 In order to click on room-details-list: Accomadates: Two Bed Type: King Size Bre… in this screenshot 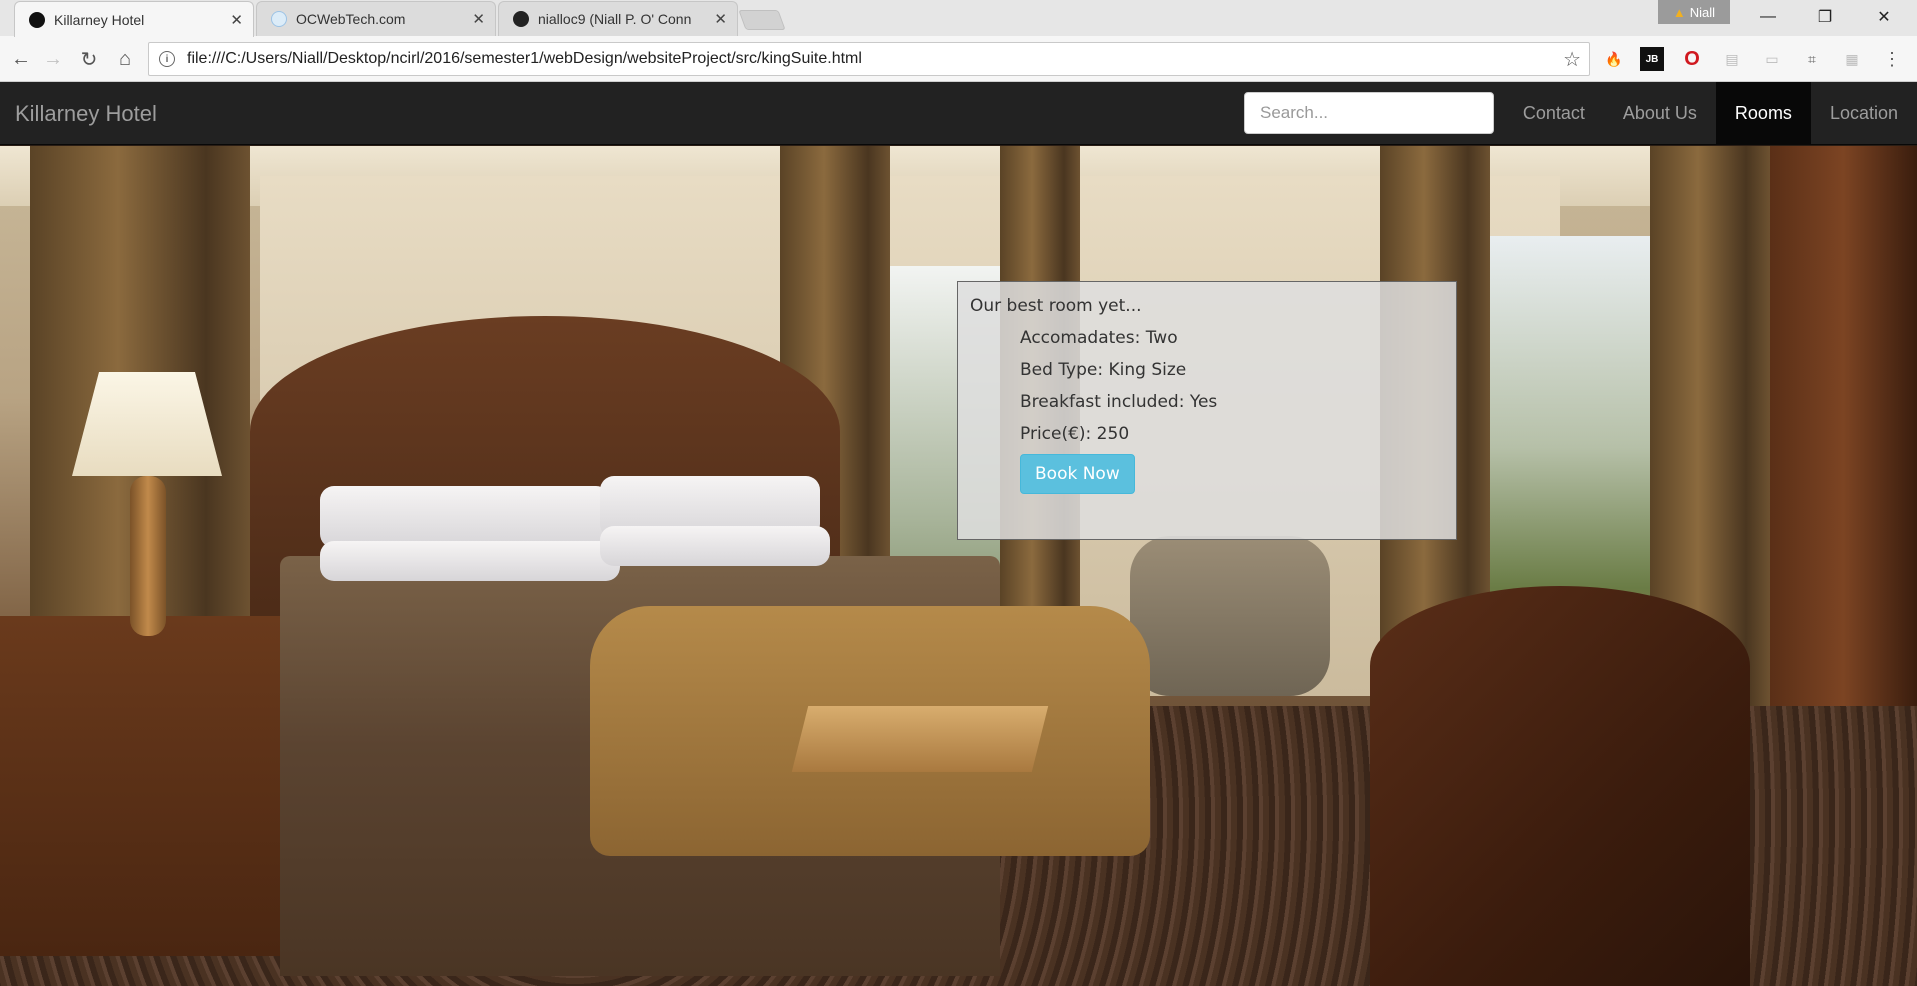, I will do `click(1207, 386)`.